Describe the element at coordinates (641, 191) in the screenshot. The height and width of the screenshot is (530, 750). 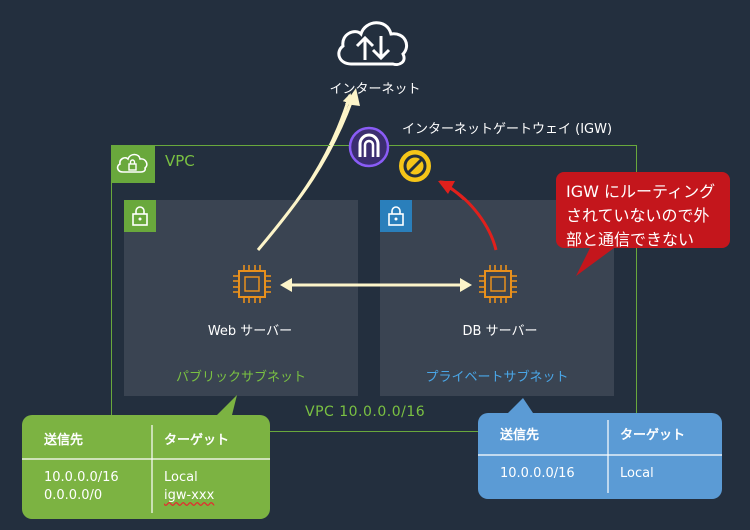
I see `callout-line: IGW にルーティング` at that location.